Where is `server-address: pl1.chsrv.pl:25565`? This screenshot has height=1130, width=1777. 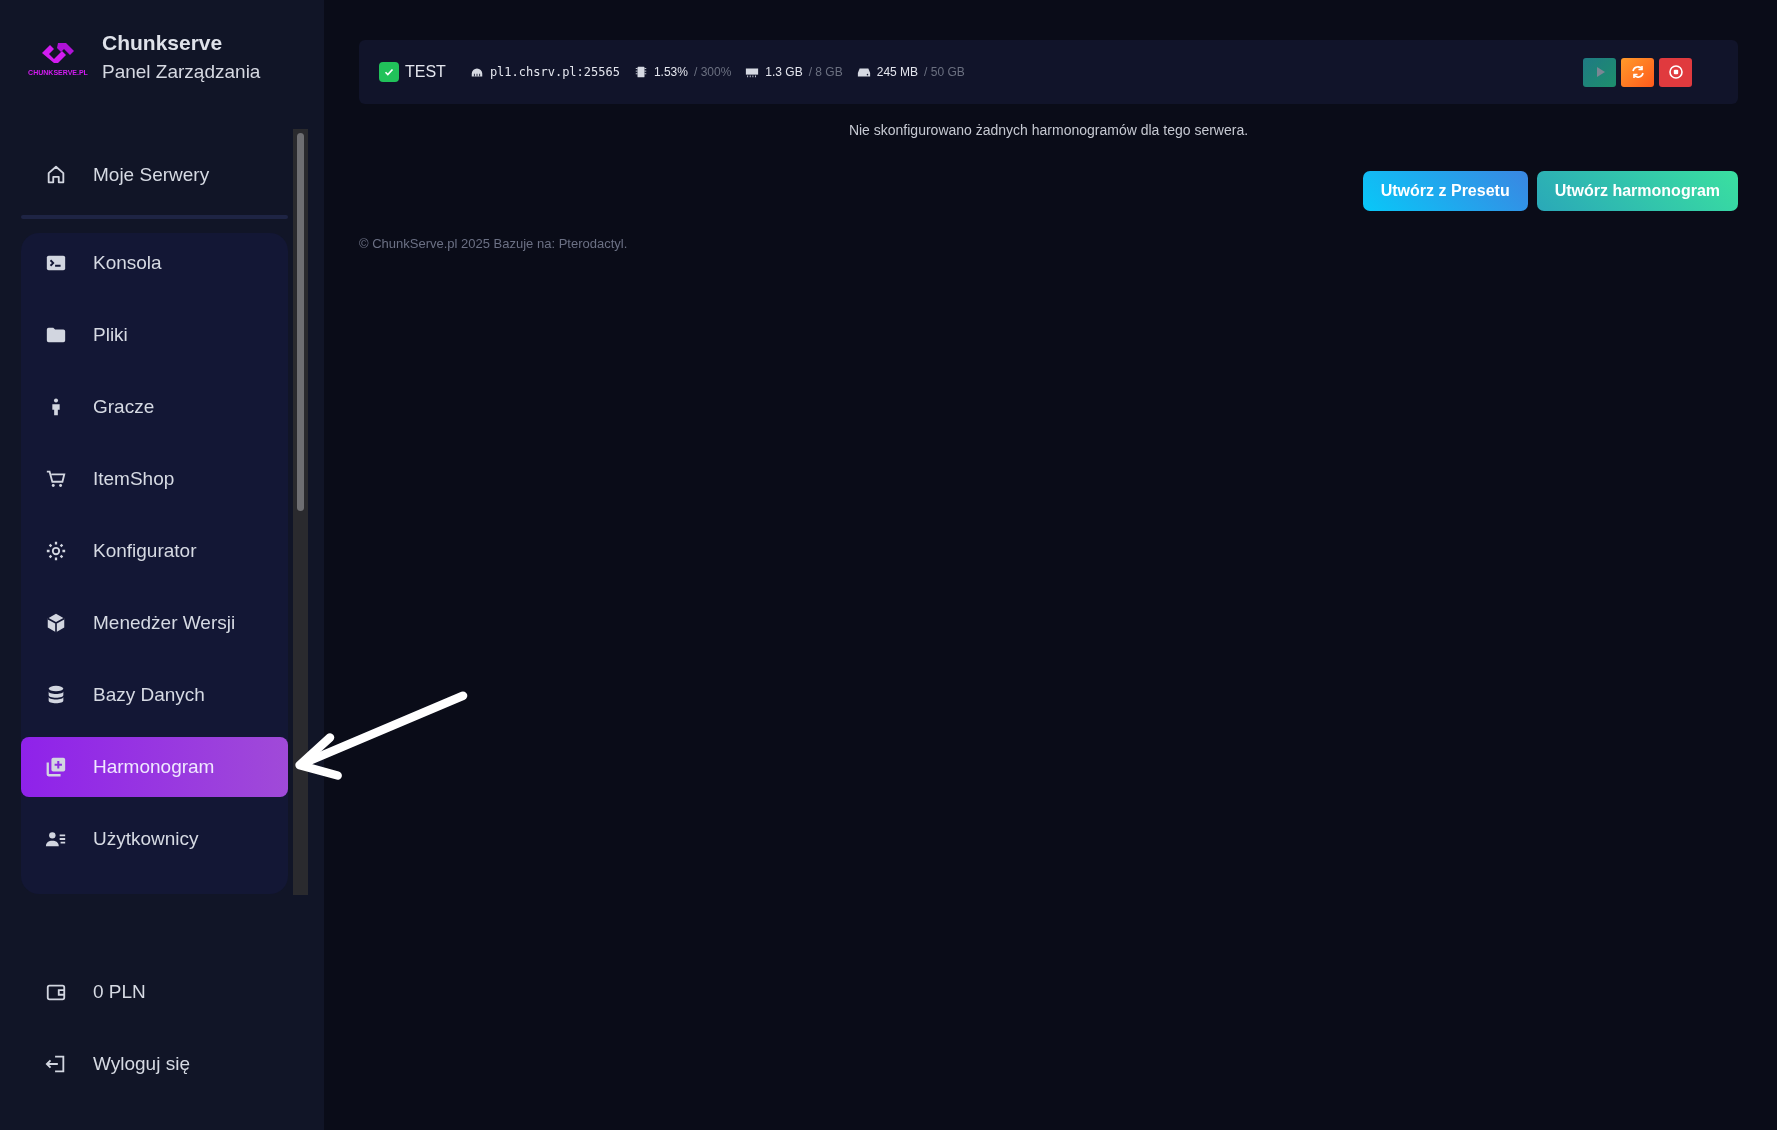 server-address: pl1.chsrv.pl:25565 is located at coordinates (554, 72).